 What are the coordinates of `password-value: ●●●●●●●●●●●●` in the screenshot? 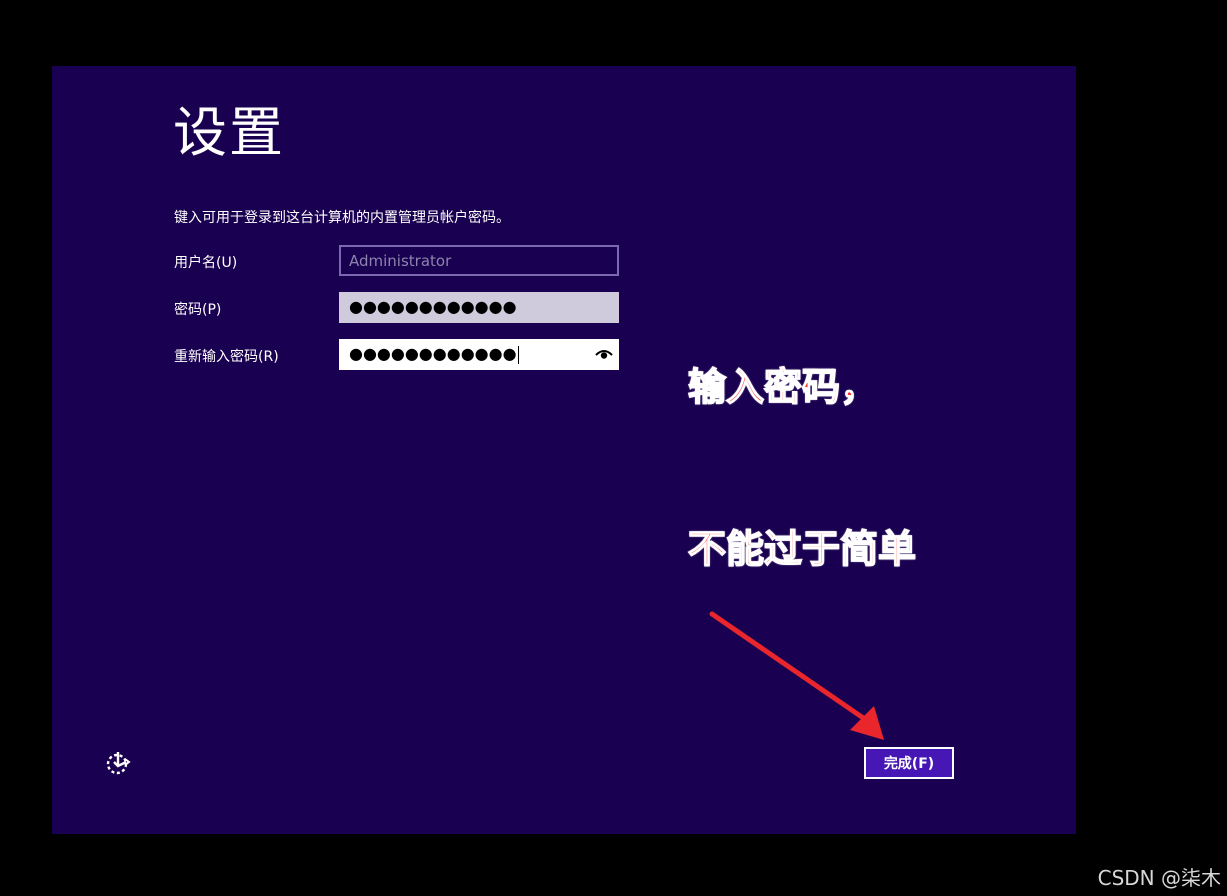 It's located at (433, 306).